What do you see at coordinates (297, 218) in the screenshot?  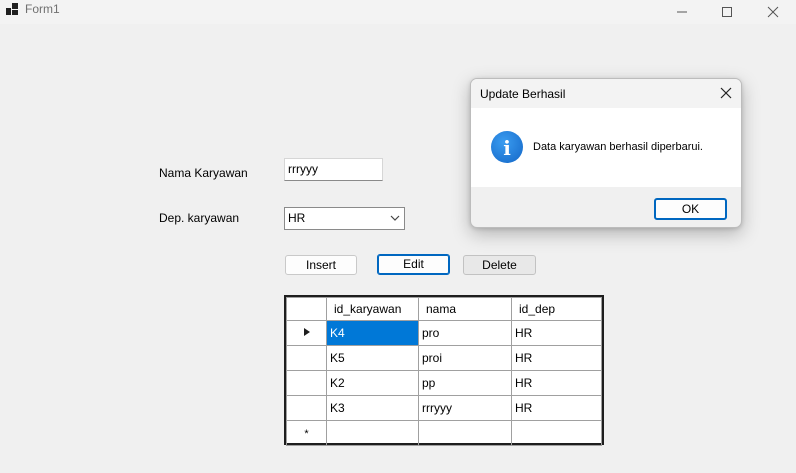 I see `dep-karyawan-selected-value: HR` at bounding box center [297, 218].